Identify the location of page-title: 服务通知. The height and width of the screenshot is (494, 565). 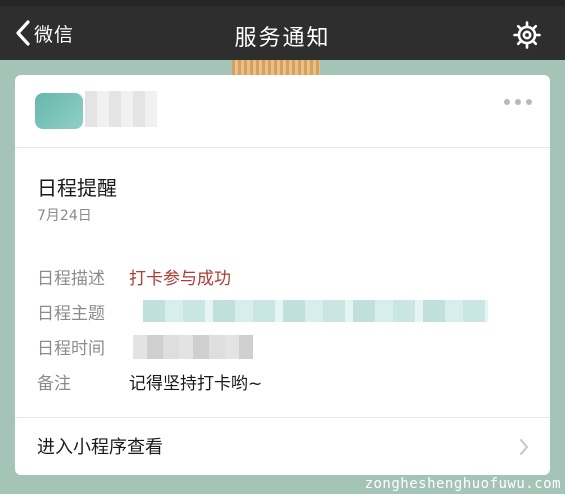
(282, 38).